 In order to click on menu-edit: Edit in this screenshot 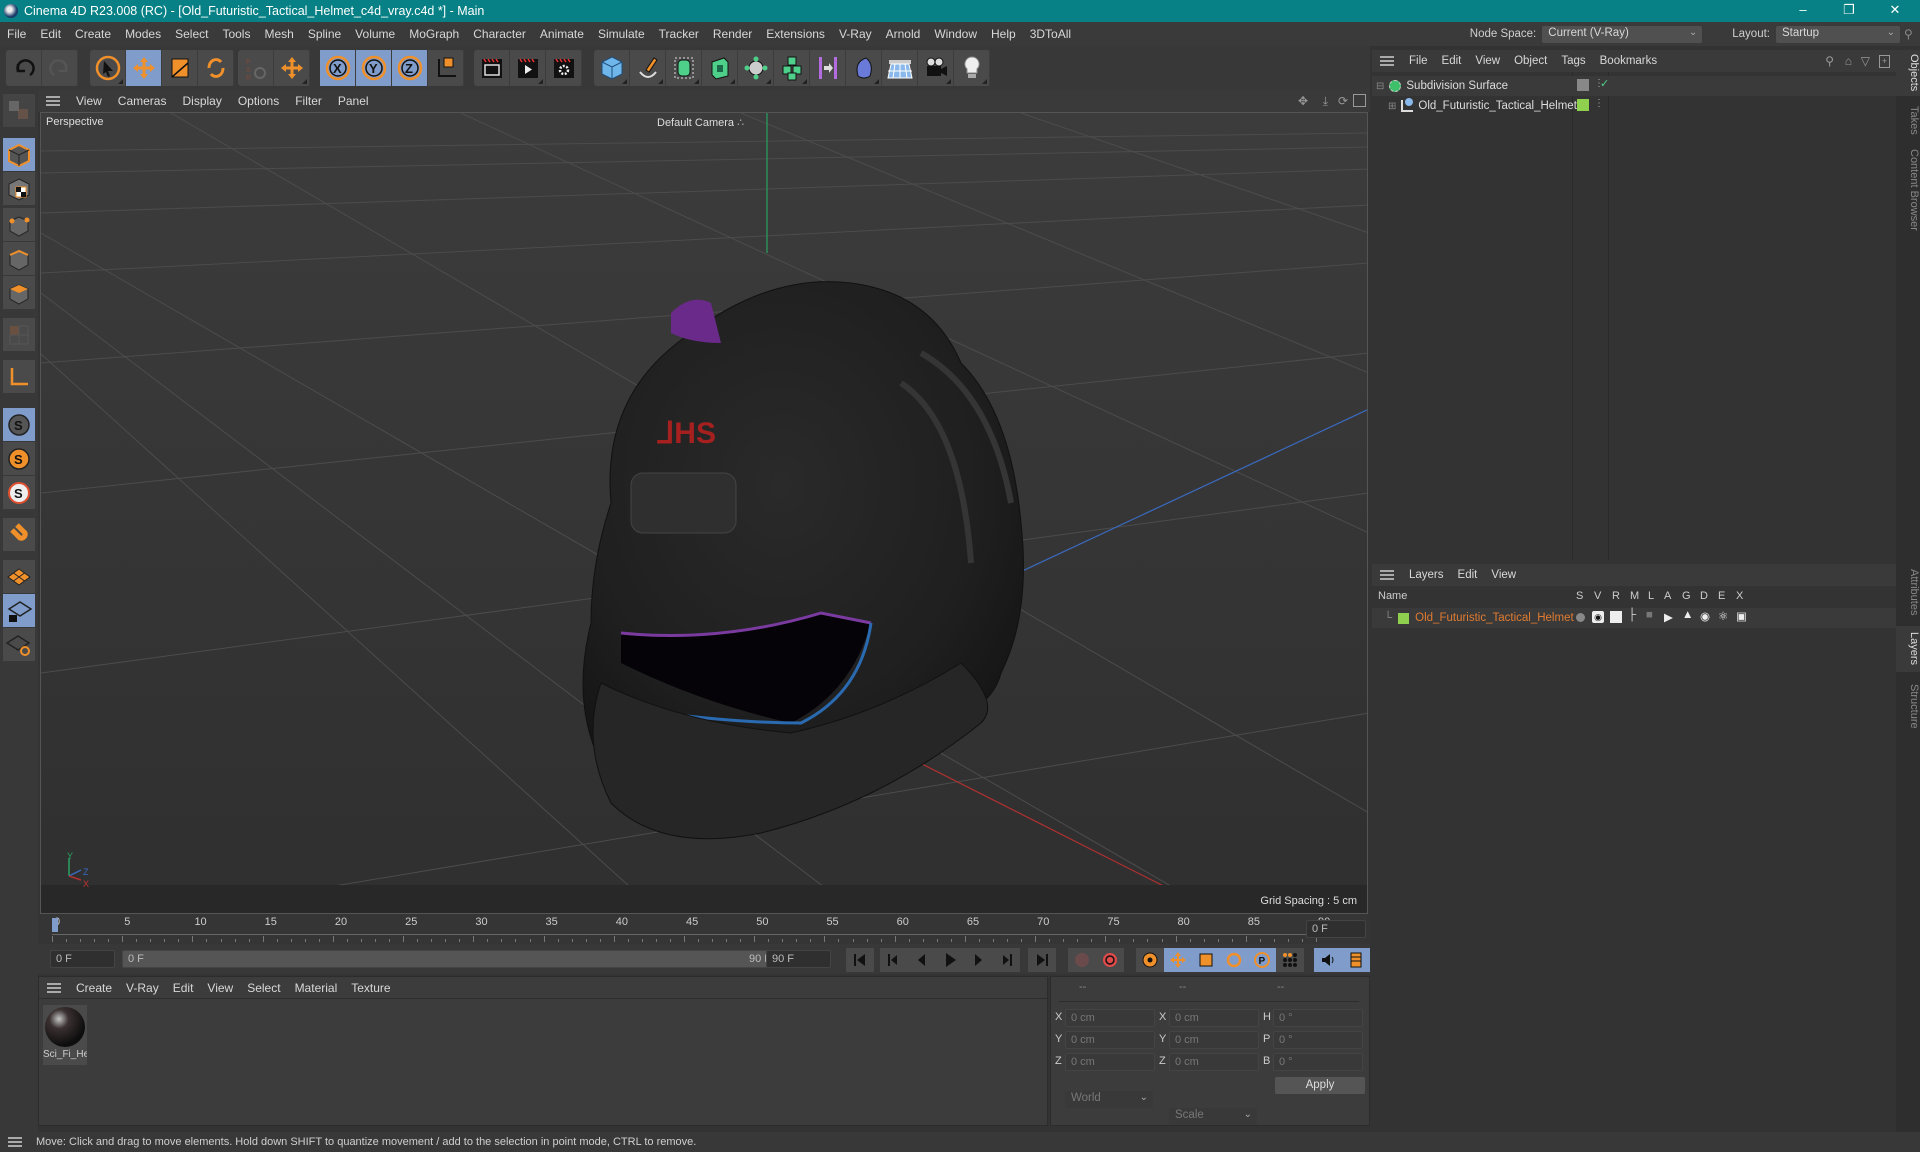, I will do `click(50, 34)`.